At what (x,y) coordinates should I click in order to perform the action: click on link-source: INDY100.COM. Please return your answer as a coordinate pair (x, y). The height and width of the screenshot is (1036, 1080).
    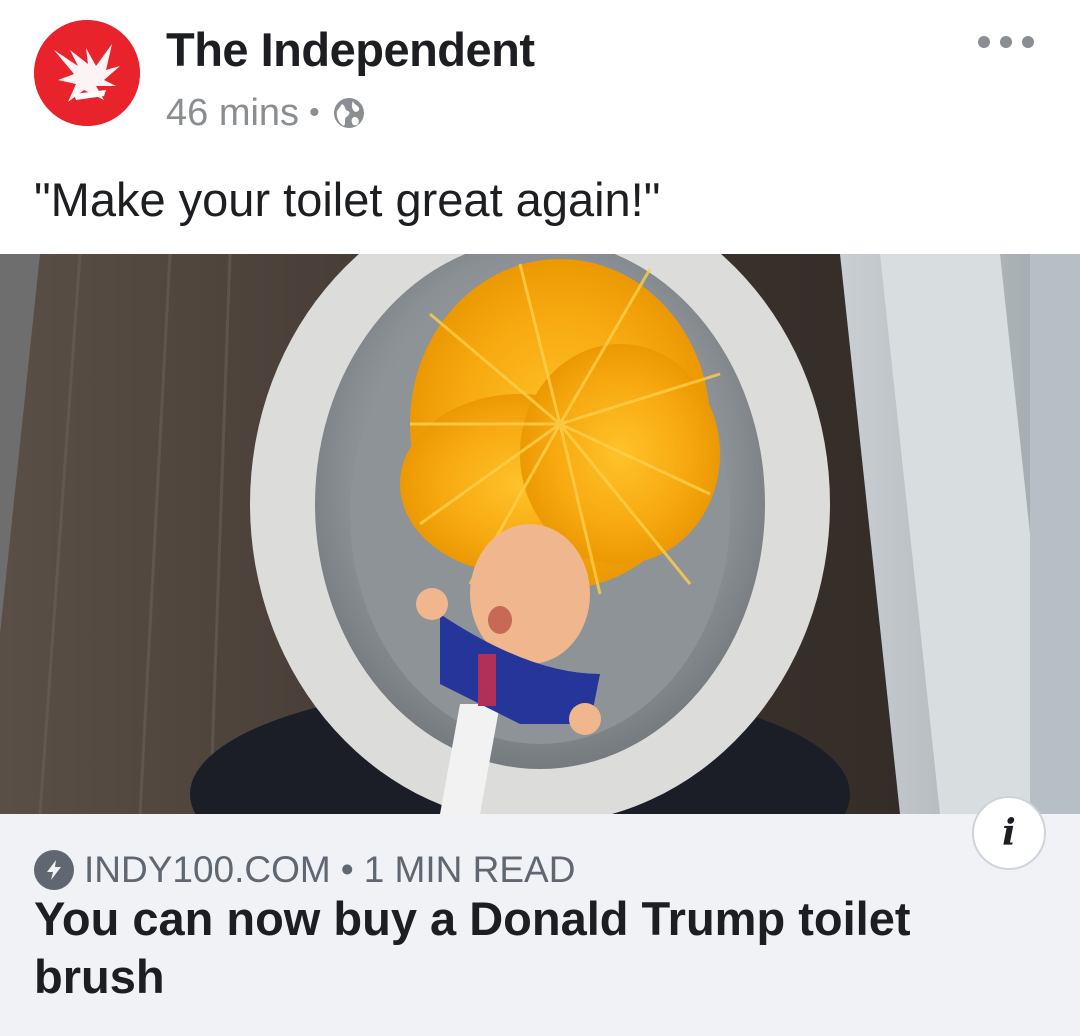
    Looking at the image, I should click on (207, 869).